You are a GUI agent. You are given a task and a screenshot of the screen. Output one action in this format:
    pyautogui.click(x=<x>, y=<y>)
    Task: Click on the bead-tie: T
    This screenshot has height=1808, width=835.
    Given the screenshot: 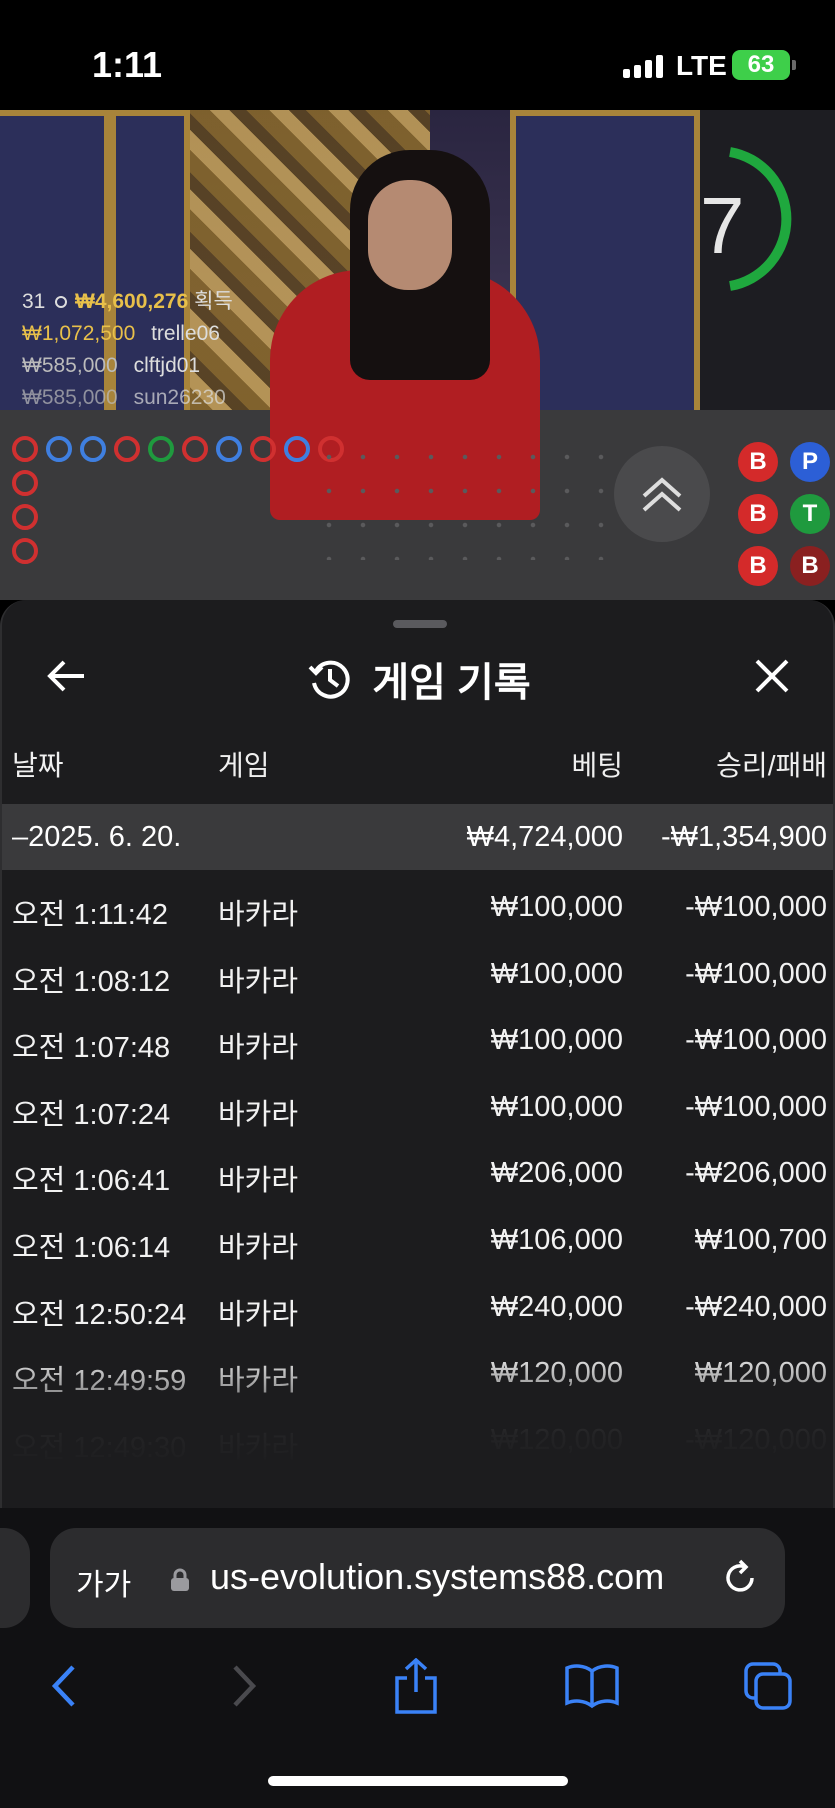 What is the action you would take?
    pyautogui.click(x=810, y=514)
    